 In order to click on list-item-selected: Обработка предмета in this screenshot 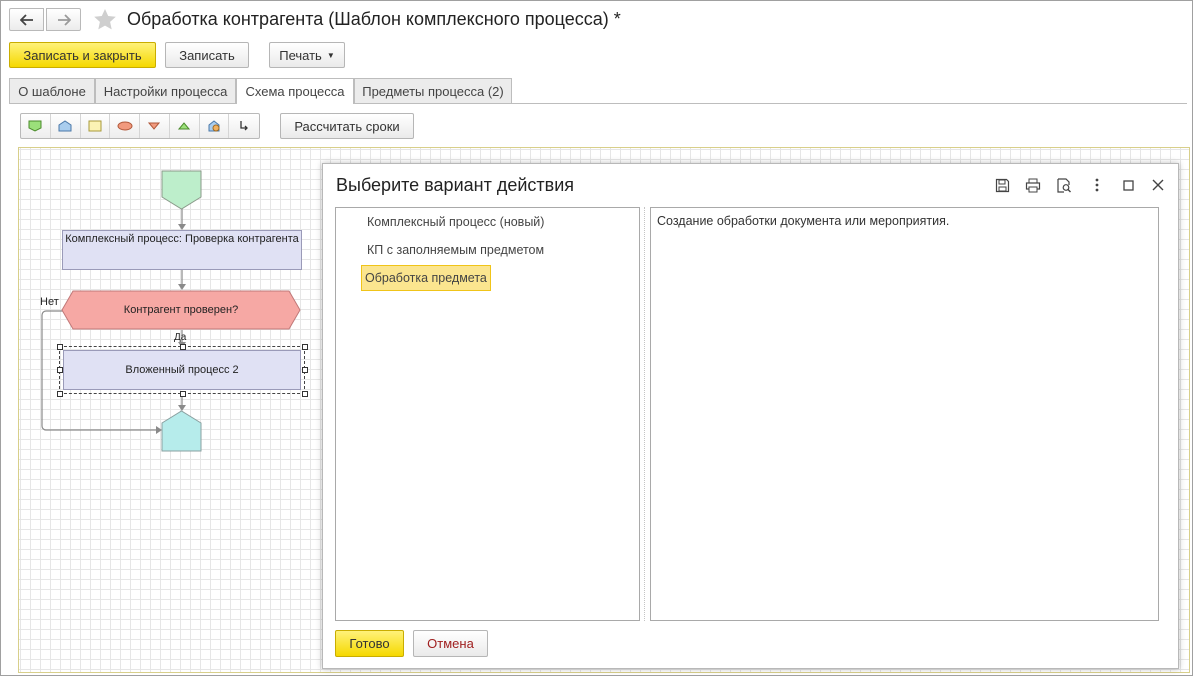, I will do `click(426, 278)`.